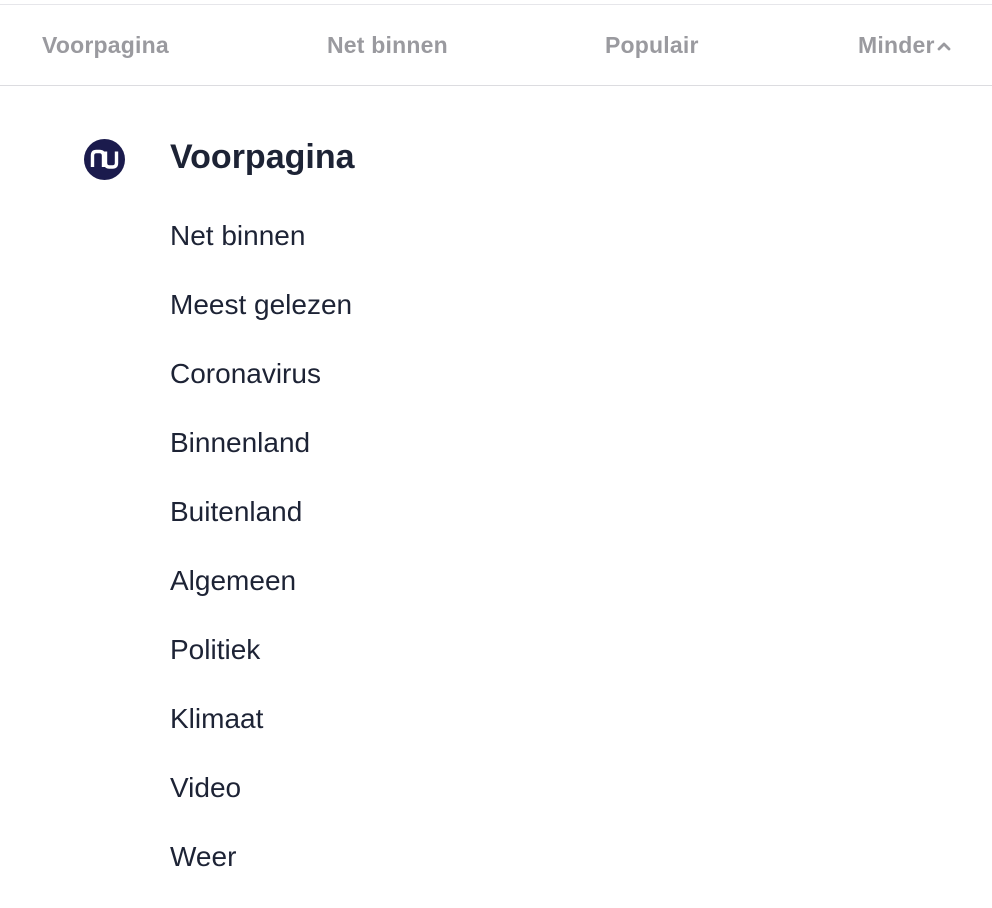 The width and height of the screenshot is (992, 908). What do you see at coordinates (261, 252) in the screenshot?
I see `menu-item-net-binnen: Net binnen` at bounding box center [261, 252].